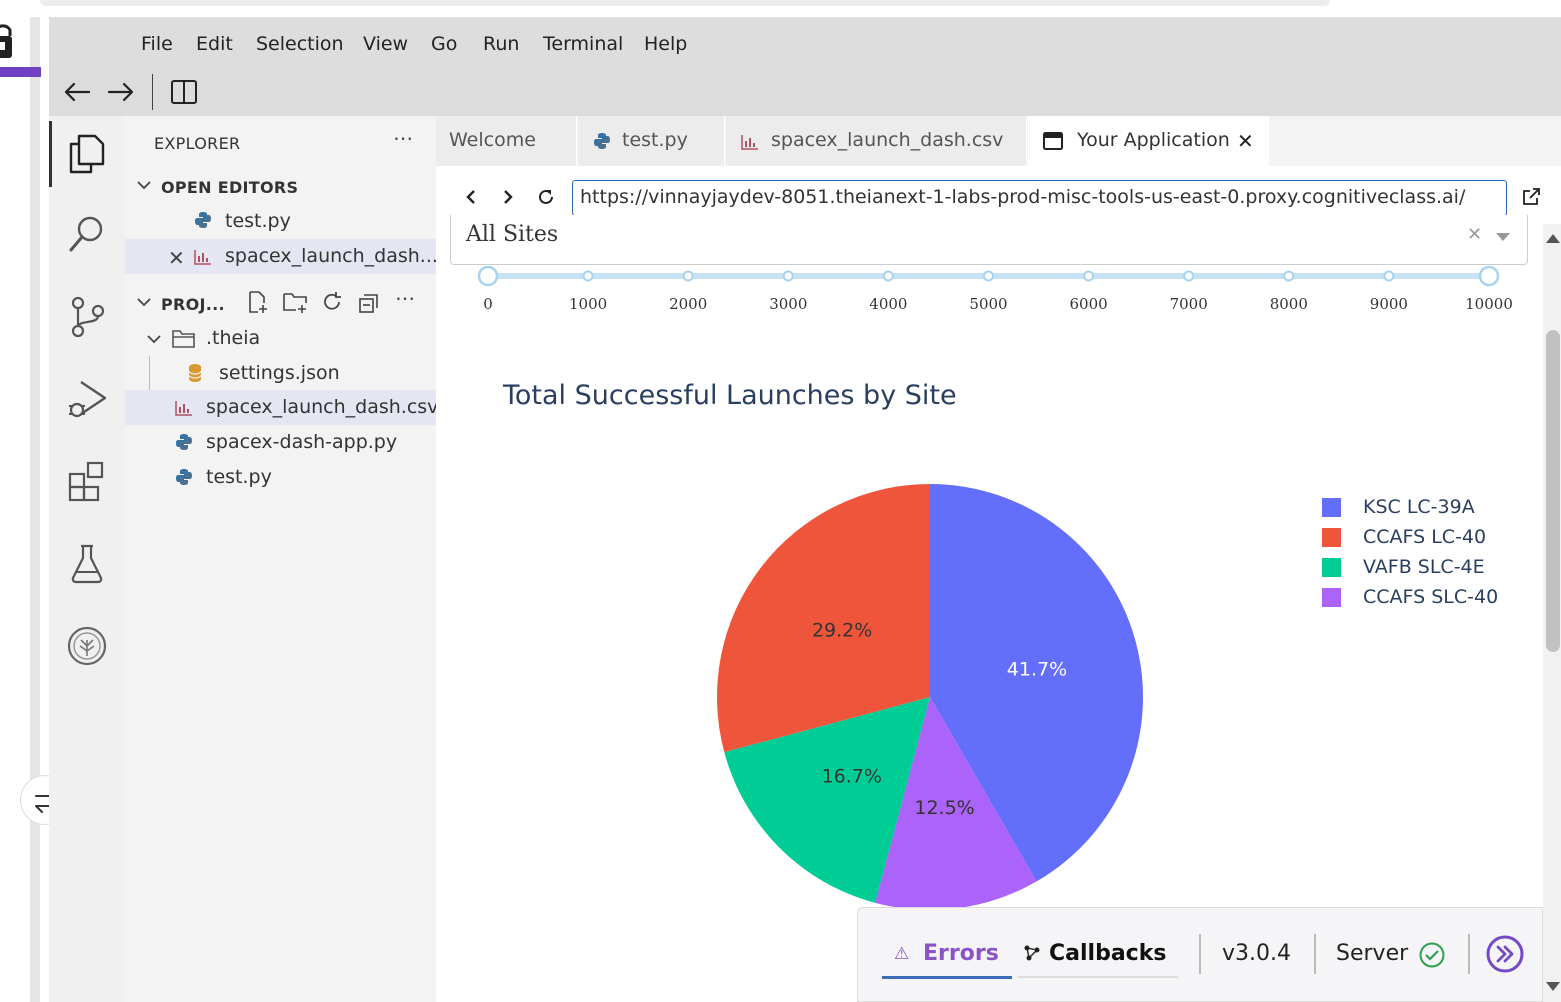  I want to click on tree-file-csv: spacex_launch_dash.csv, so click(281, 407).